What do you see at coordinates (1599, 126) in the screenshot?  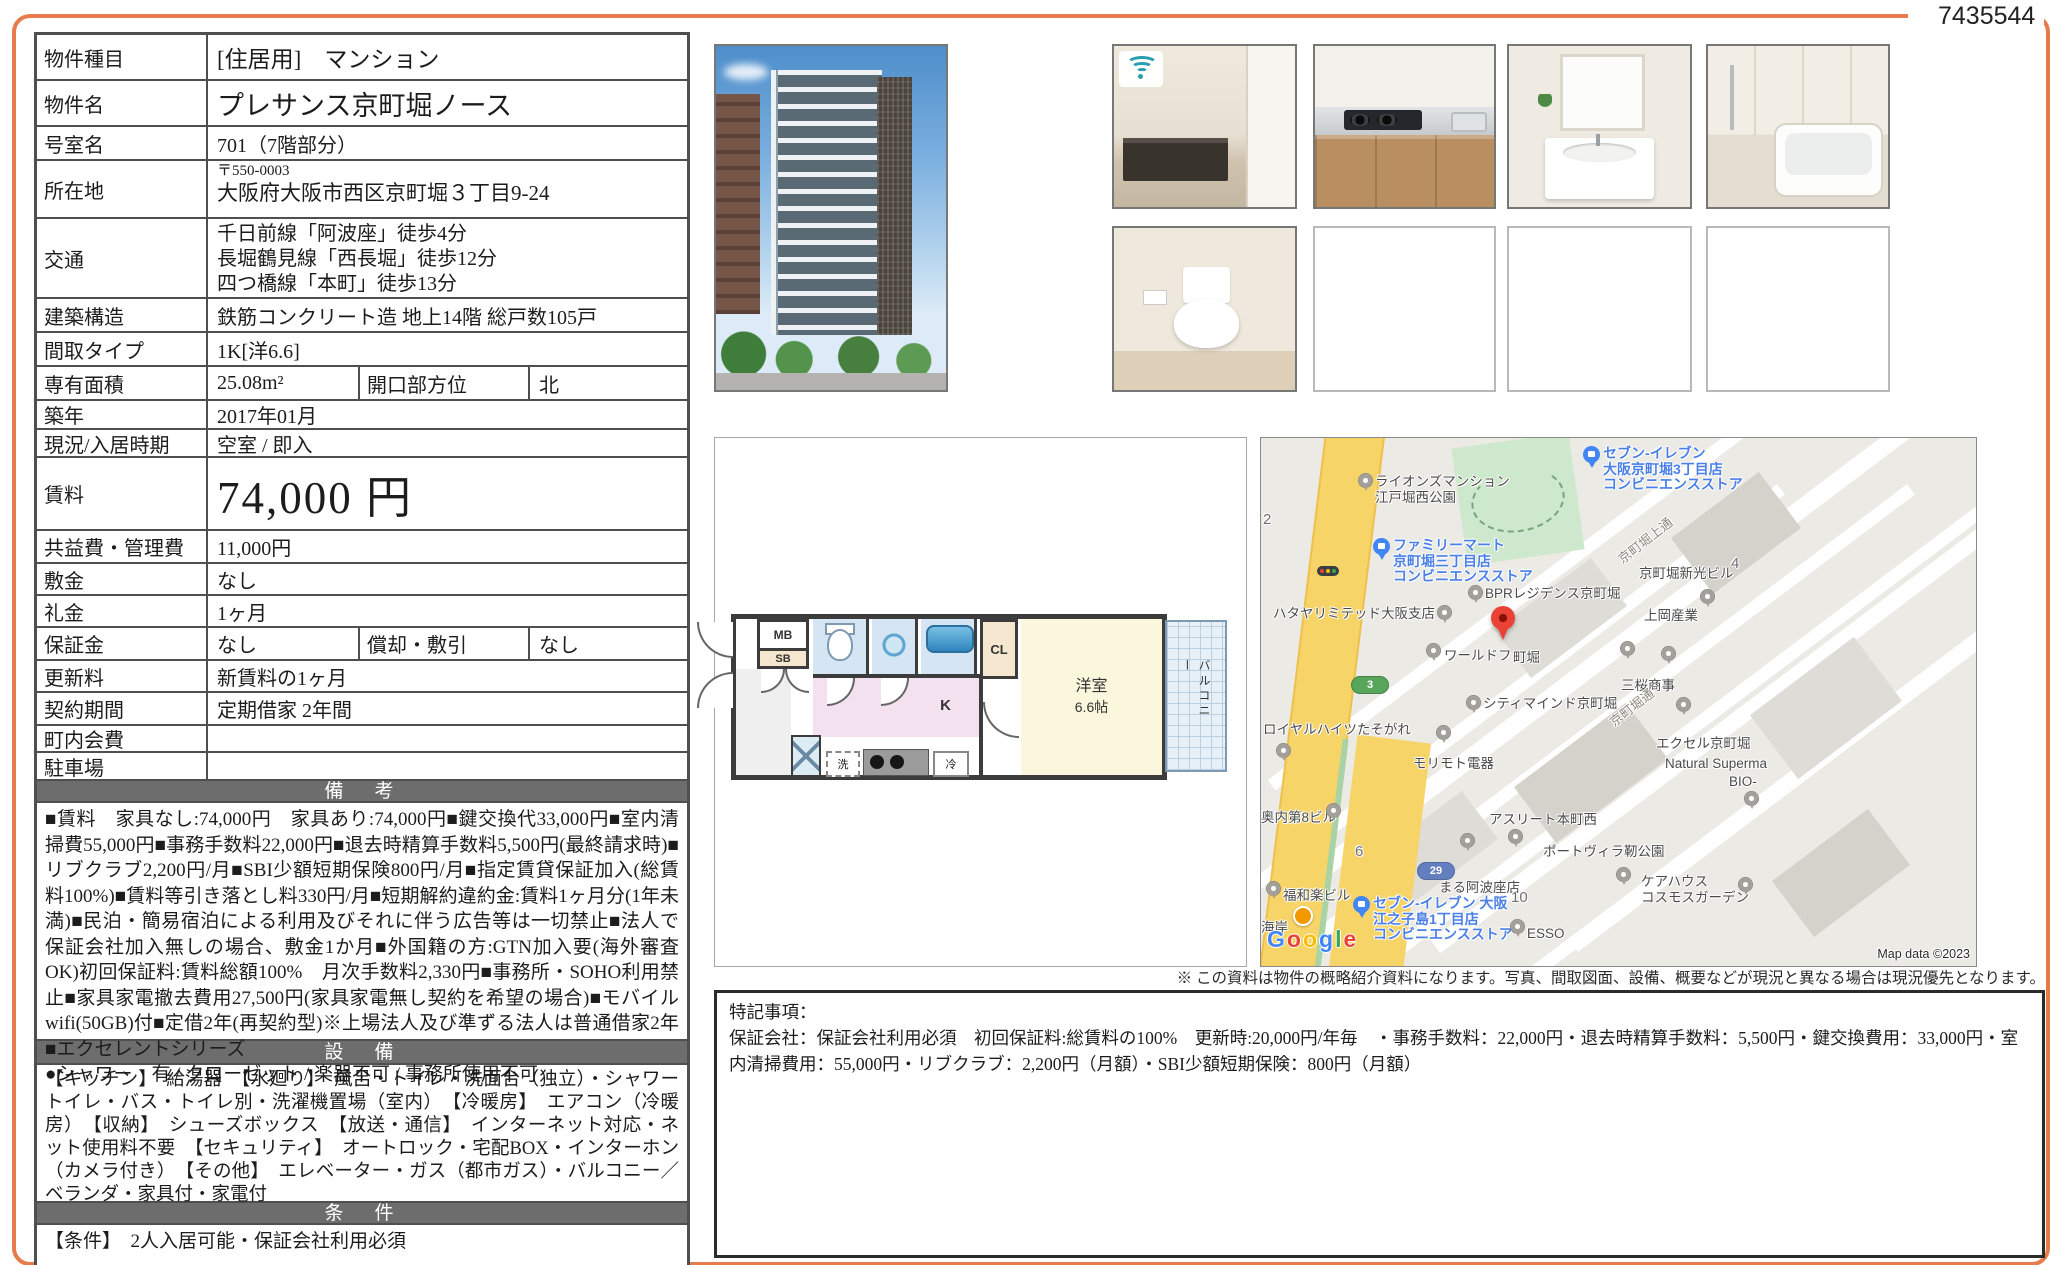 I see `photo-washstand` at bounding box center [1599, 126].